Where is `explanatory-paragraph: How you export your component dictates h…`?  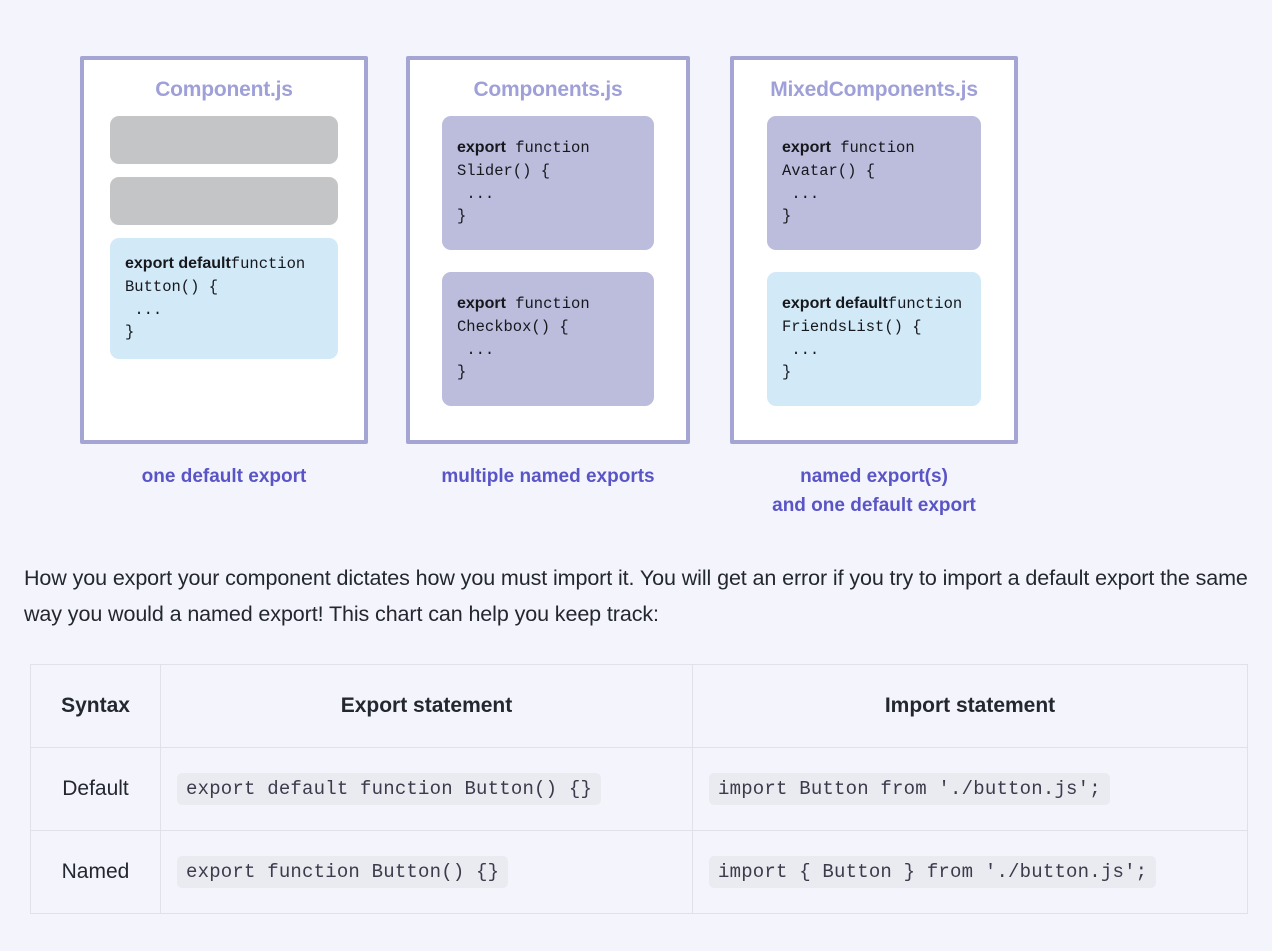
explanatory-paragraph: How you export your component dictates h… is located at coordinates (636, 596).